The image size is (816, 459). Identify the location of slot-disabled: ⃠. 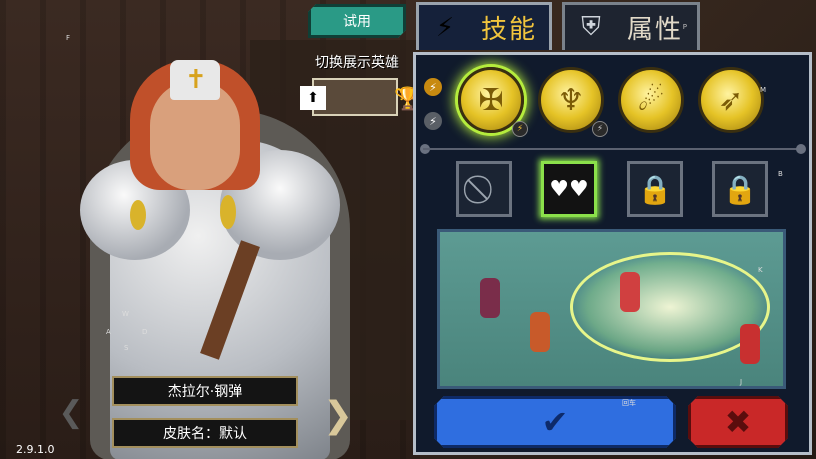
(484, 189).